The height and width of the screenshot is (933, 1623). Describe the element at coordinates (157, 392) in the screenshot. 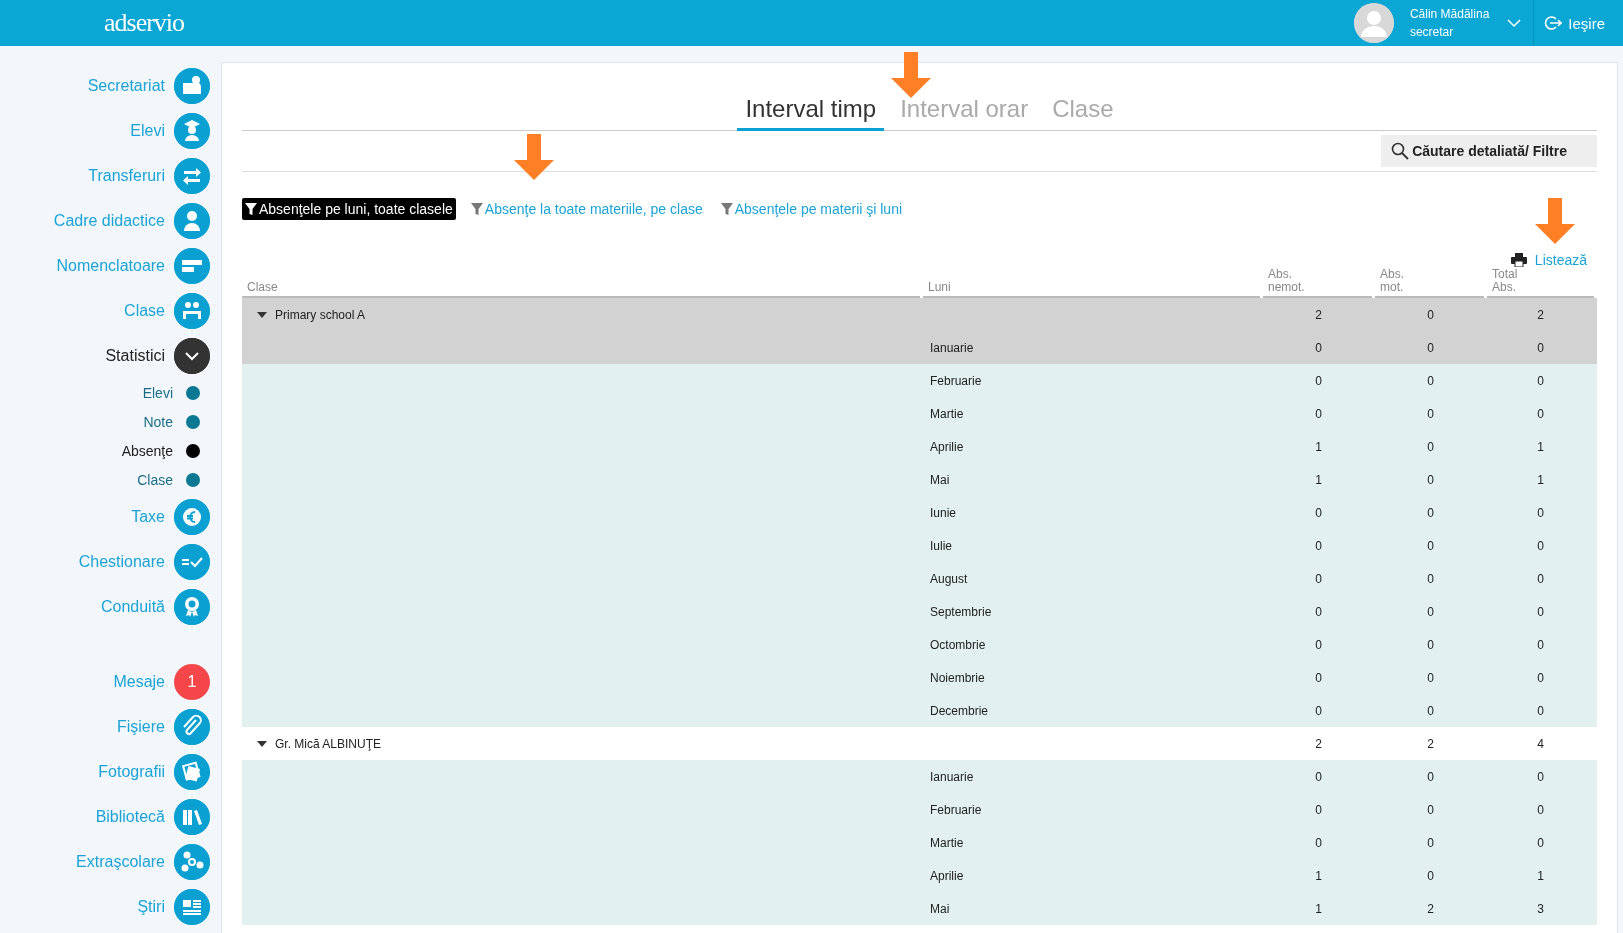

I see `sidebar-subitem: Elevi` at that location.